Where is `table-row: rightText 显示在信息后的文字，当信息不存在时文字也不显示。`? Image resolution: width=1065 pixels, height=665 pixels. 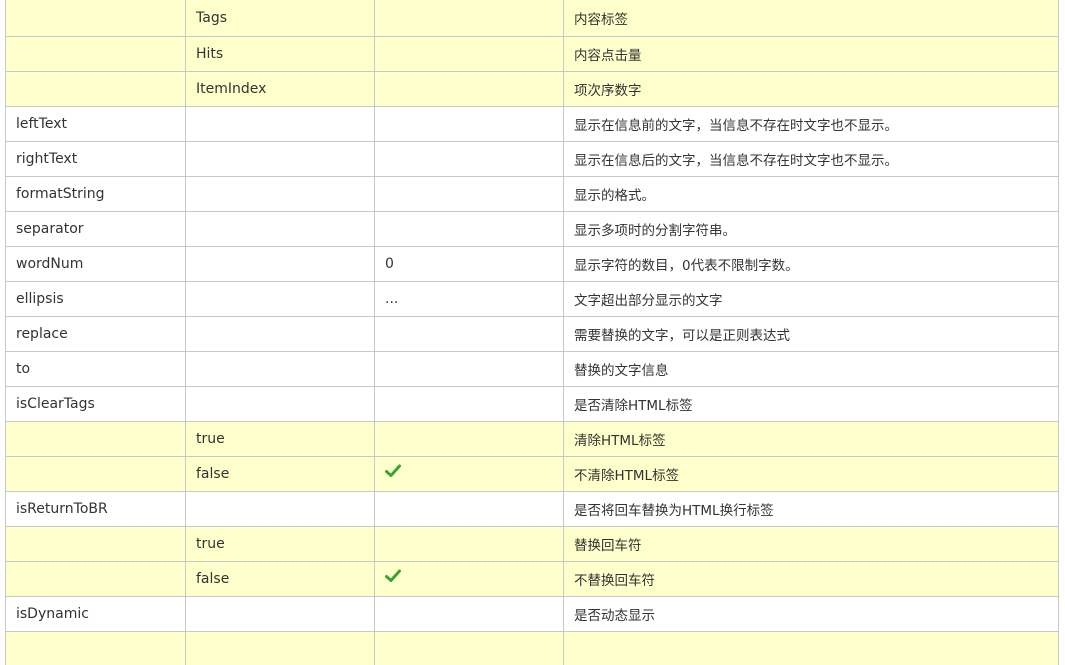 table-row: rightText 显示在信息后的文字，当信息不存在时文字也不显示。 is located at coordinates (532, 158).